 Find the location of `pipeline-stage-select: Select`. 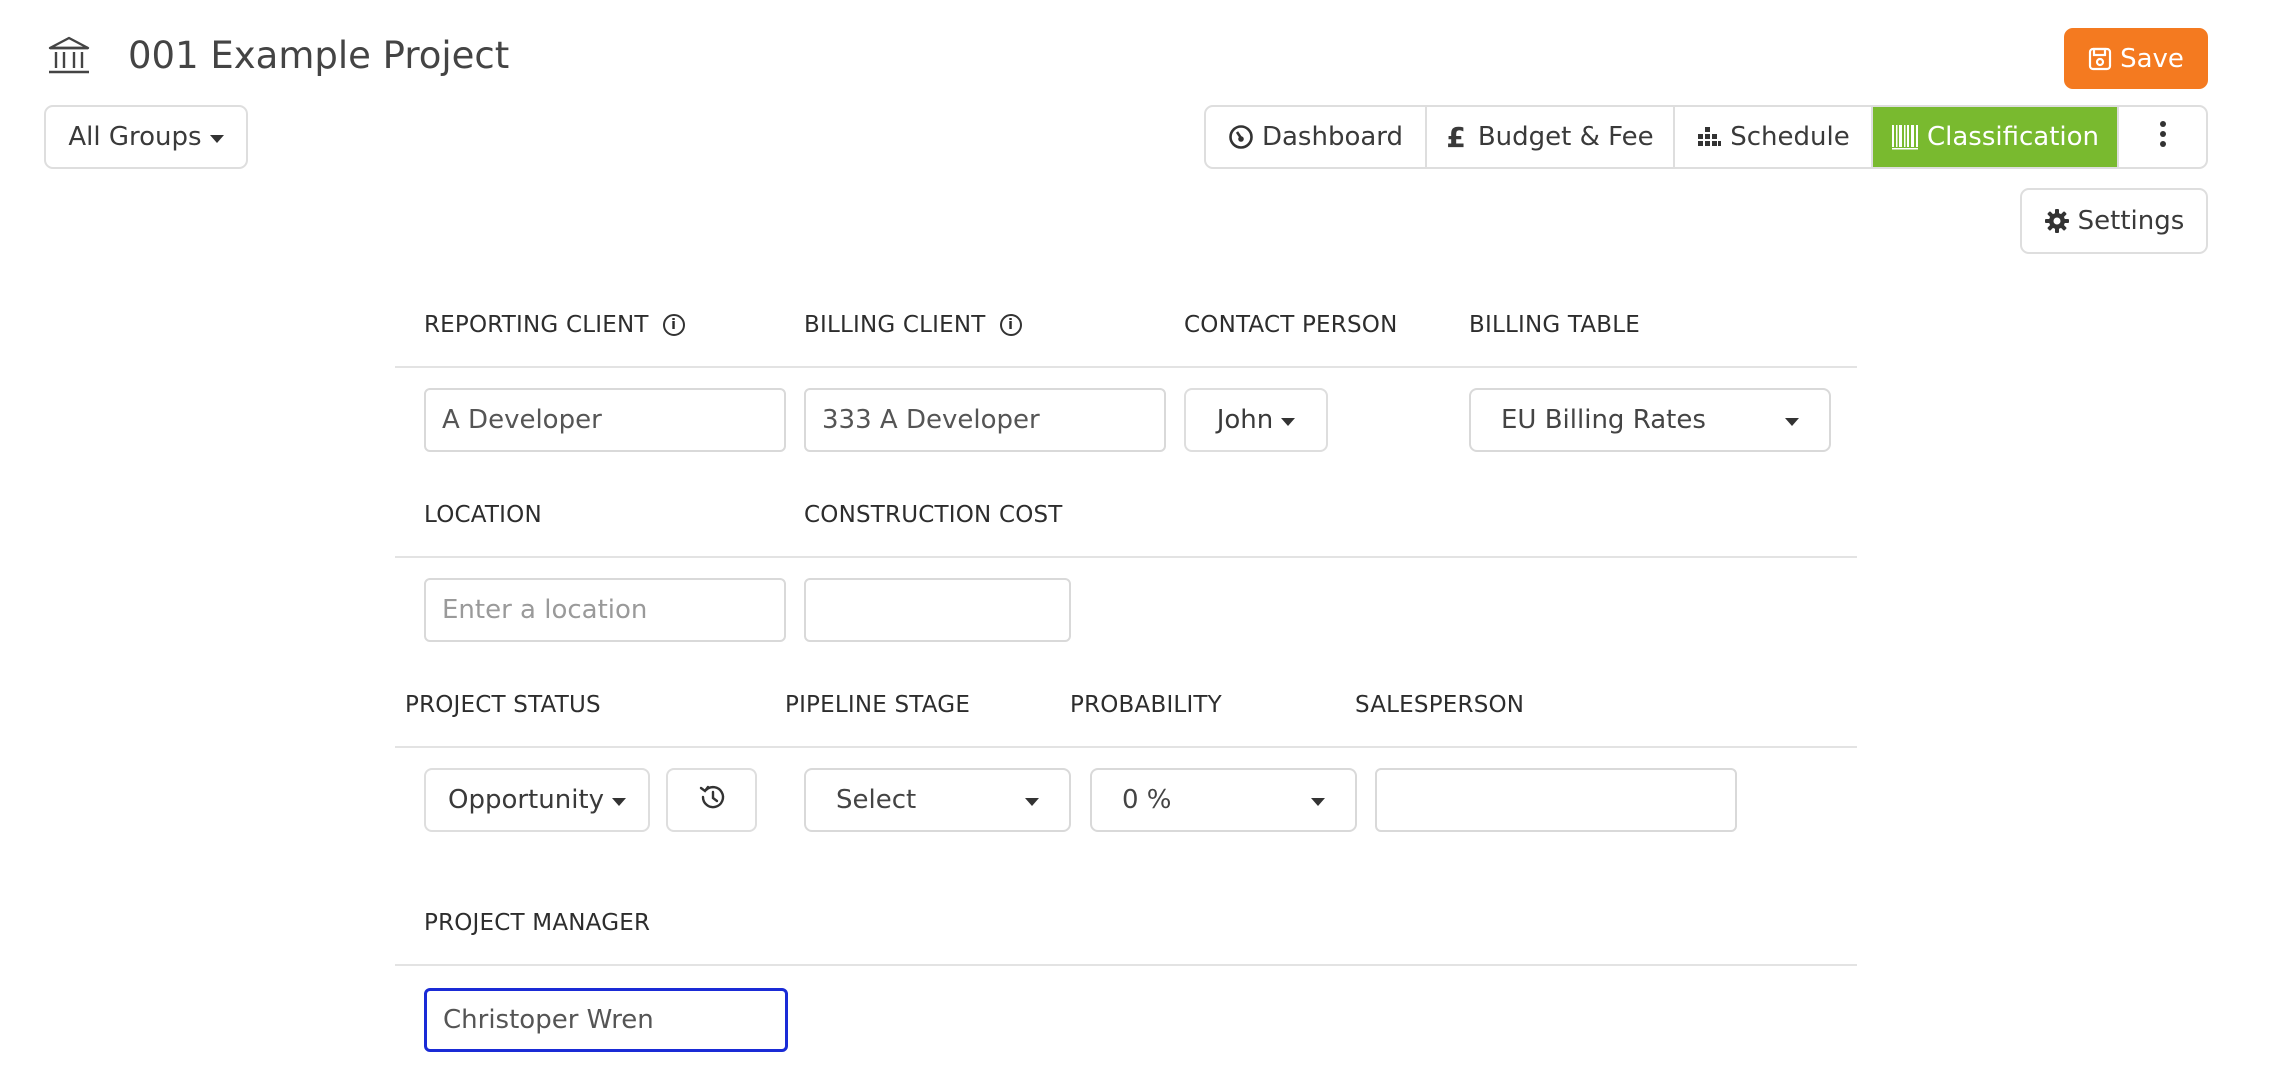

pipeline-stage-select: Select is located at coordinates (937, 800).